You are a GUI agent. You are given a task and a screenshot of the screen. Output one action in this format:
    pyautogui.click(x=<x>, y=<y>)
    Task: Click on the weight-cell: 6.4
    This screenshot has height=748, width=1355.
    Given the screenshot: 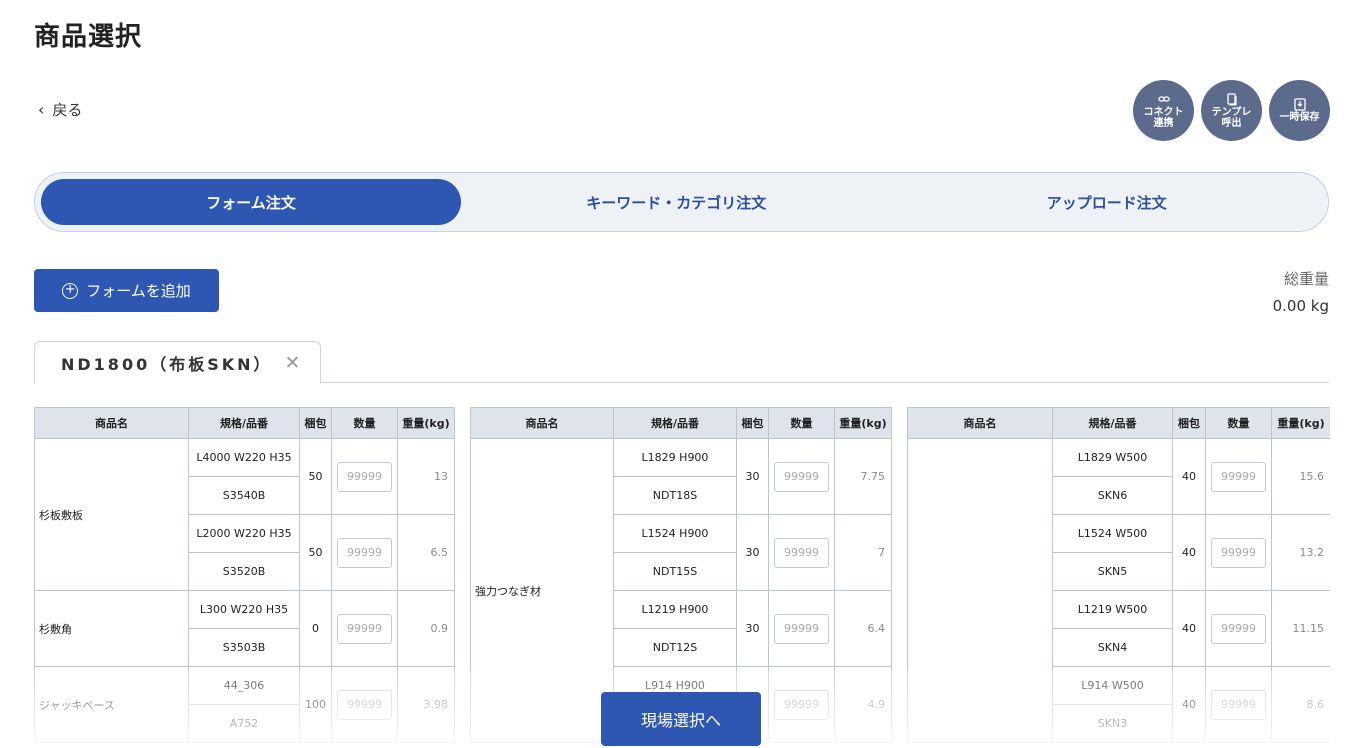 What is the action you would take?
    pyautogui.click(x=863, y=628)
    